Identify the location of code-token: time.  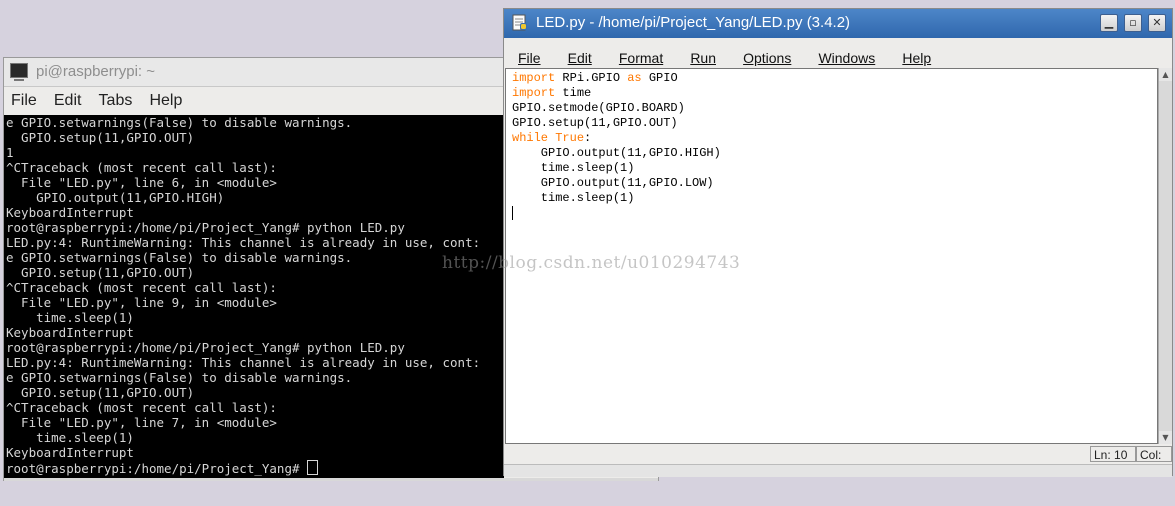
(573, 93).